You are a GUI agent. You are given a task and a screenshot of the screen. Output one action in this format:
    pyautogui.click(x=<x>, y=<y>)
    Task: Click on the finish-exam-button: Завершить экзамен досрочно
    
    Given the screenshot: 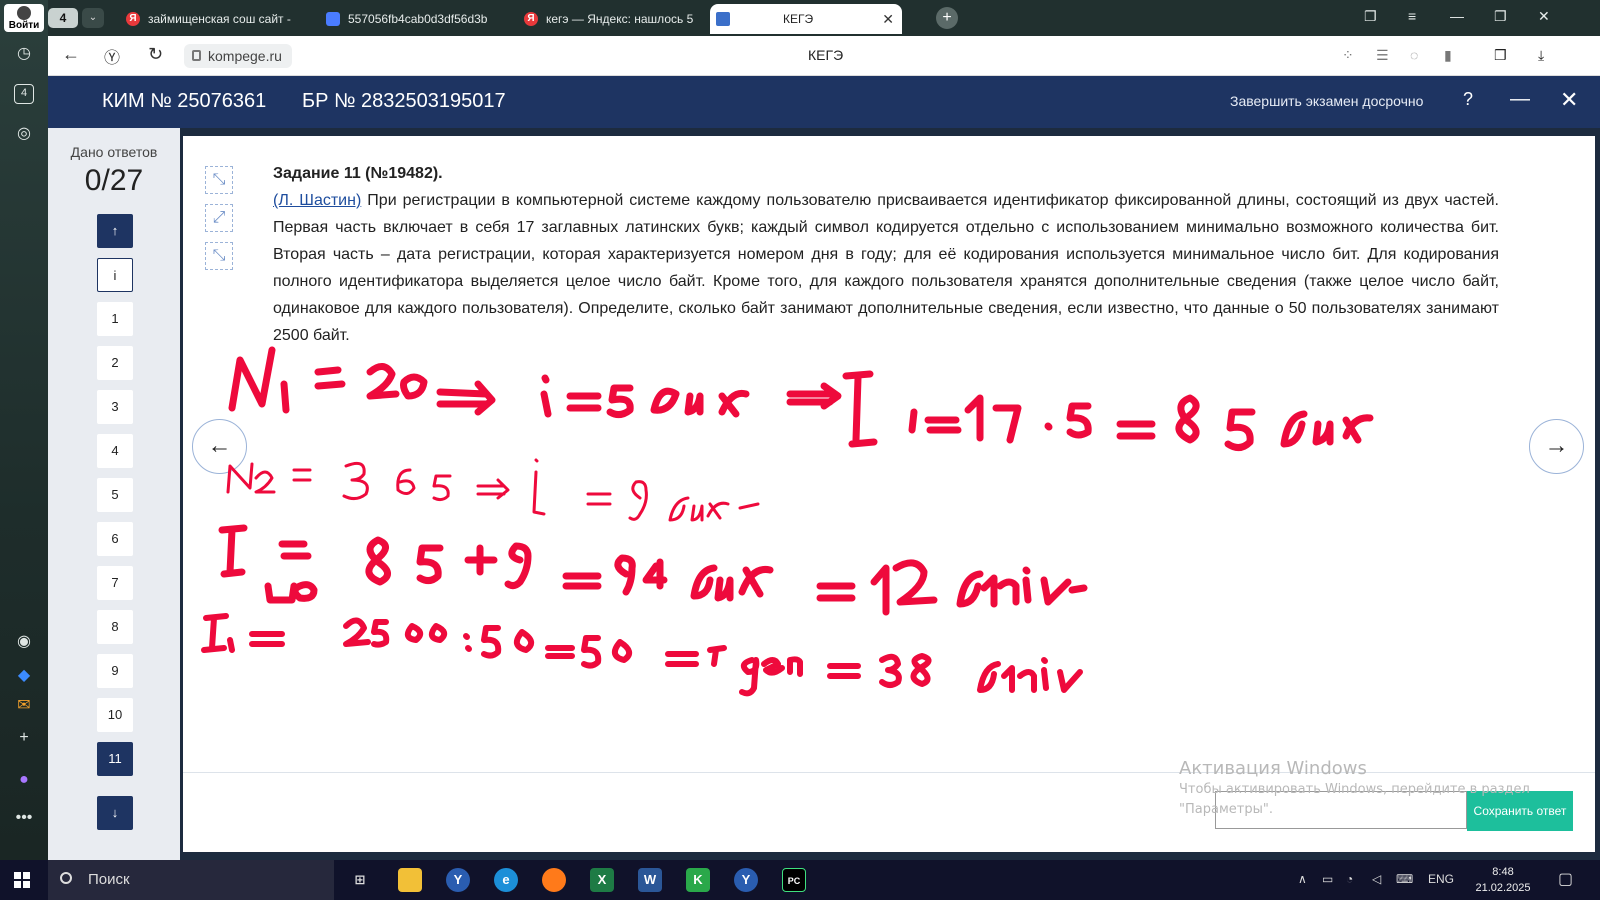 What is the action you would take?
    pyautogui.click(x=1326, y=101)
    